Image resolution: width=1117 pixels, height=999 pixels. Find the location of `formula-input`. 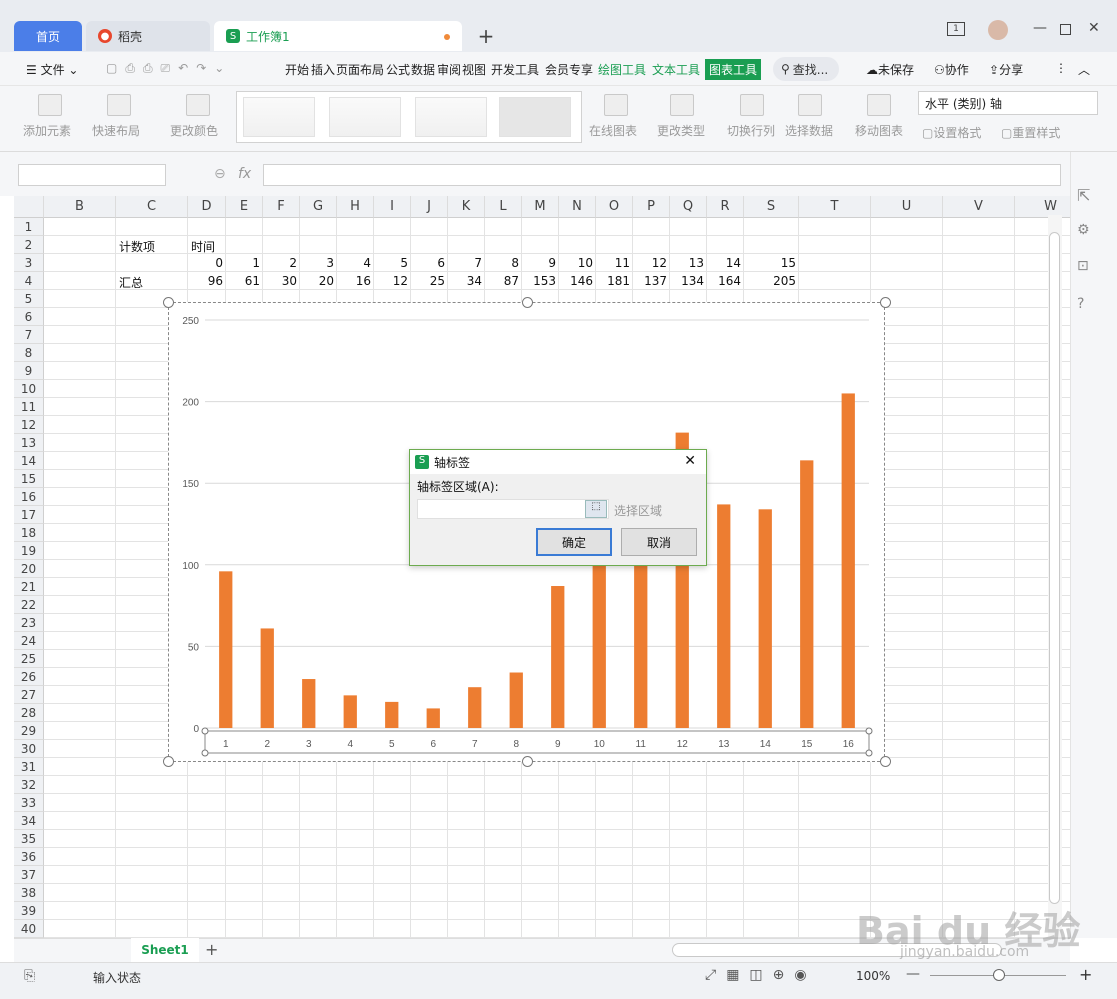

formula-input is located at coordinates (662, 175).